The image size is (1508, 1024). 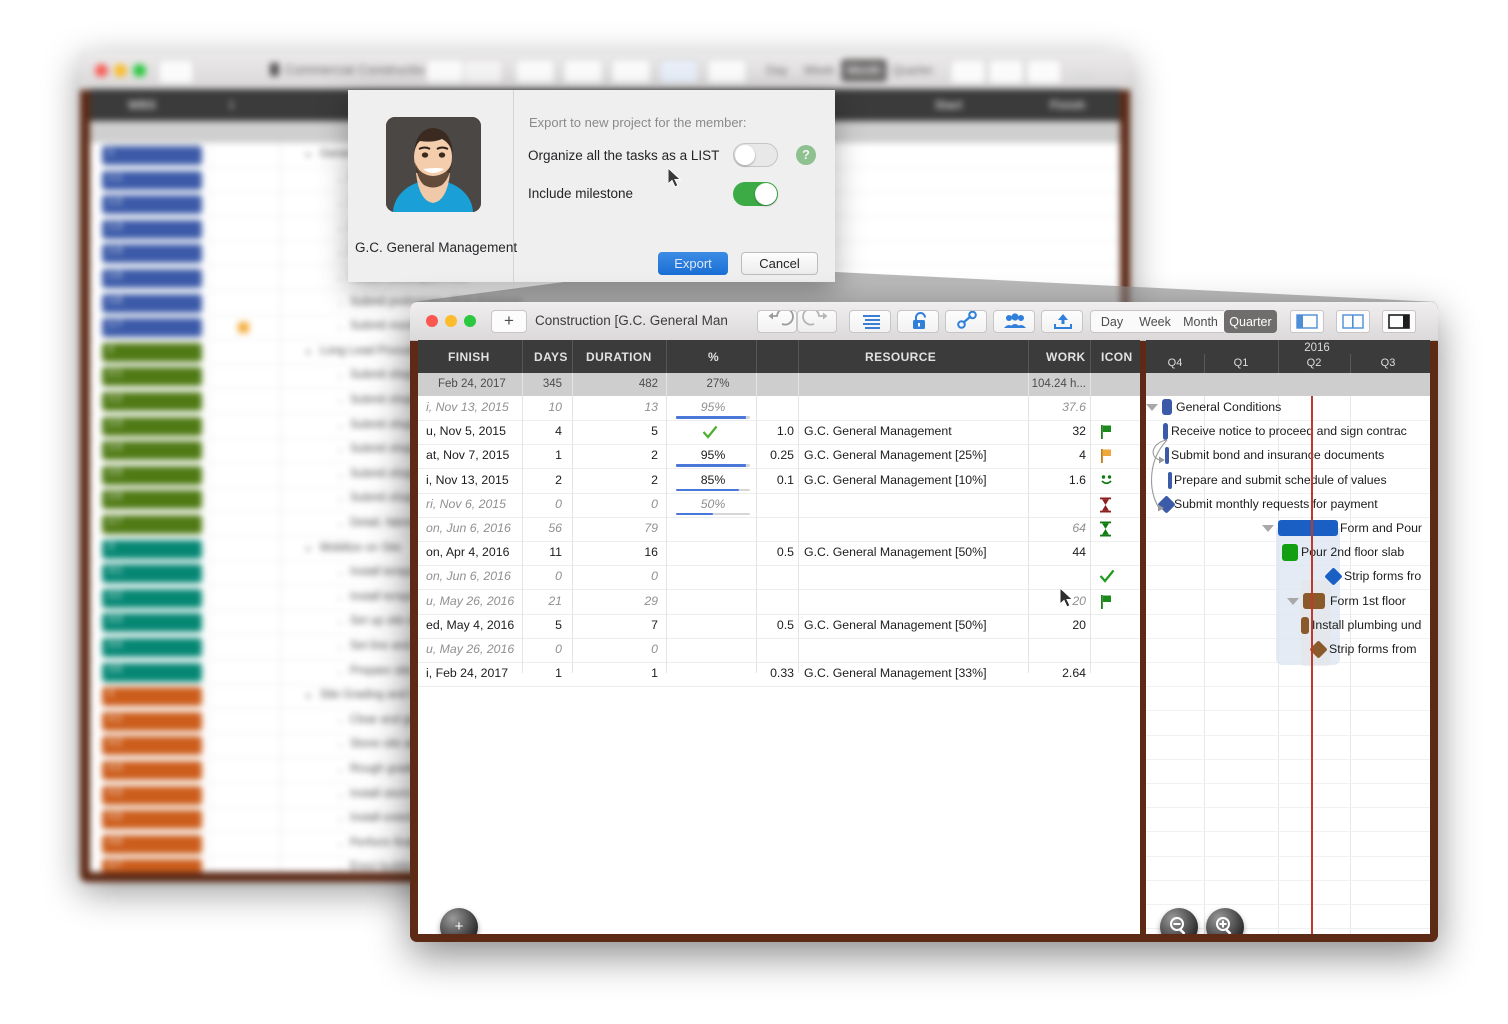 What do you see at coordinates (779, 650) in the screenshot?
I see `table-row: u, May 26, 2016 0 0` at bounding box center [779, 650].